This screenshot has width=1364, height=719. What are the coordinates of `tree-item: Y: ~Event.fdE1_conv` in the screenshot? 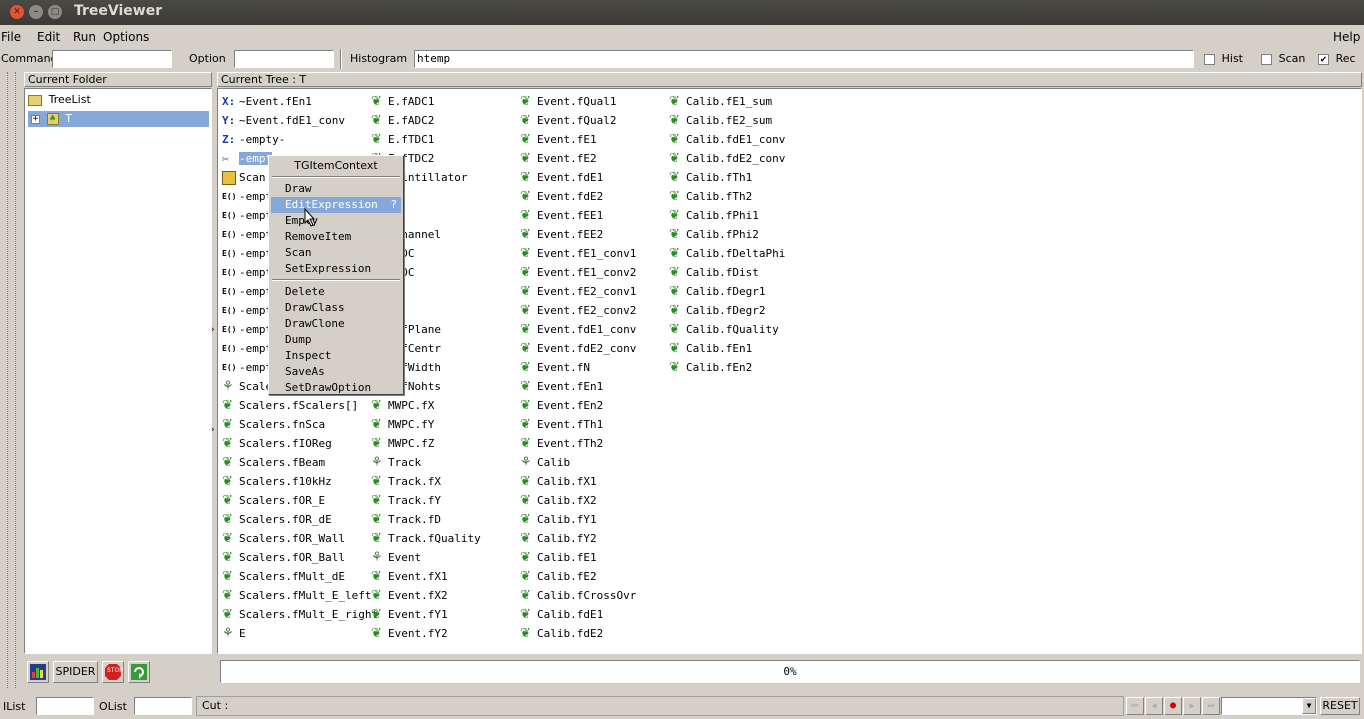 It's located at (283, 120).